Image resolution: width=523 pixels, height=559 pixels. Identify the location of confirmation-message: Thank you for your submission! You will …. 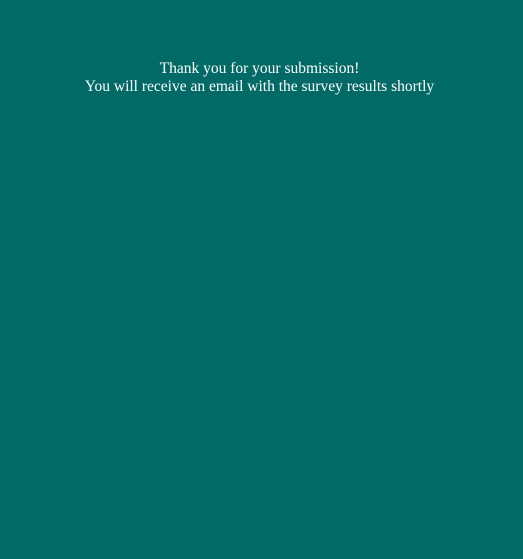
(259, 78).